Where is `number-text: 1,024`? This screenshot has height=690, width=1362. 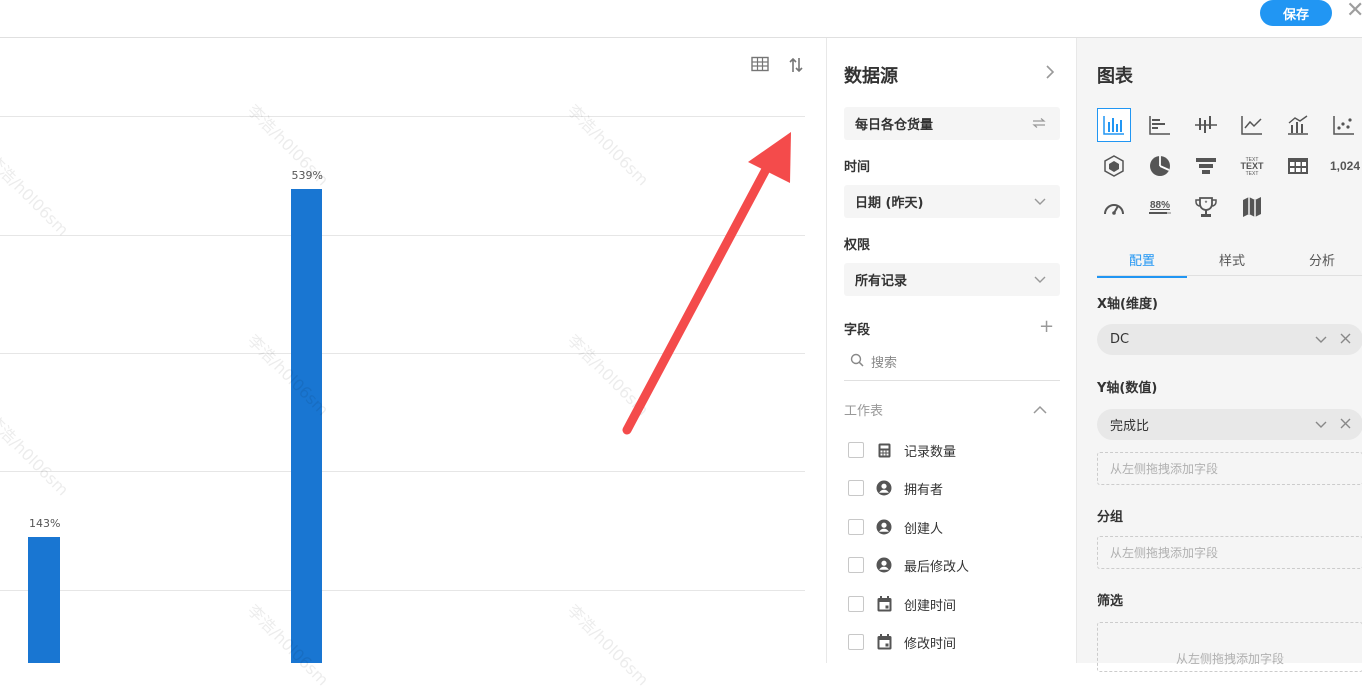
number-text: 1,024 is located at coordinates (1345, 166).